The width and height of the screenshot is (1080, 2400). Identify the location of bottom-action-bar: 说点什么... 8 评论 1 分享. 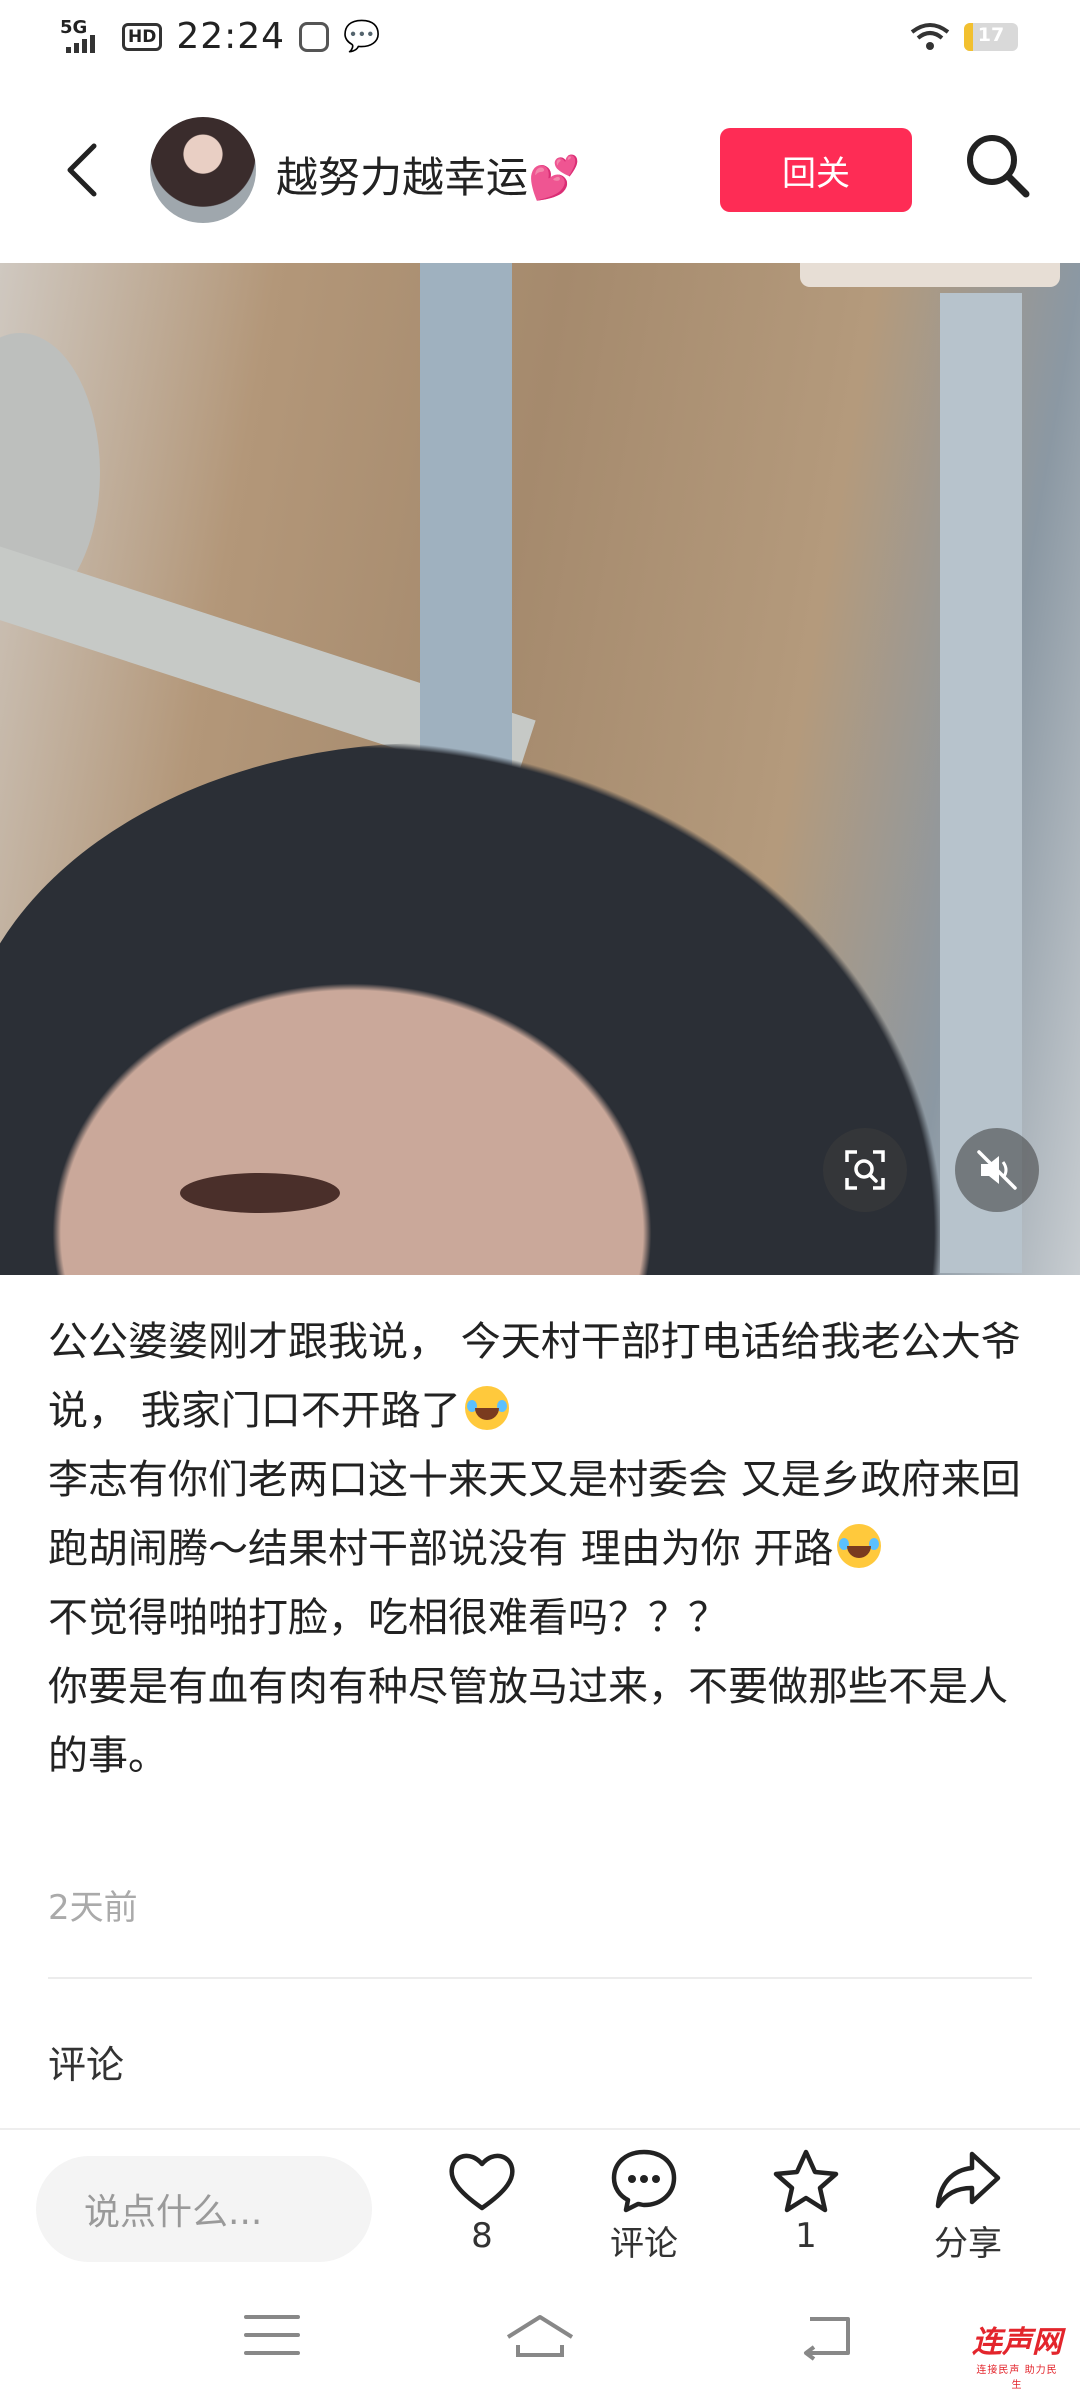
(540, 2201).